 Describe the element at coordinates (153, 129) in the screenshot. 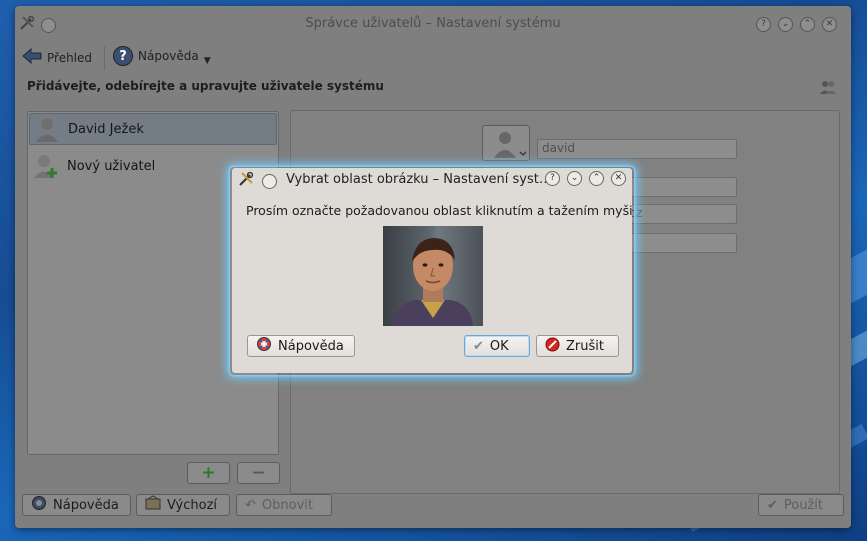

I see `user-list-item-david: David Ježek` at that location.